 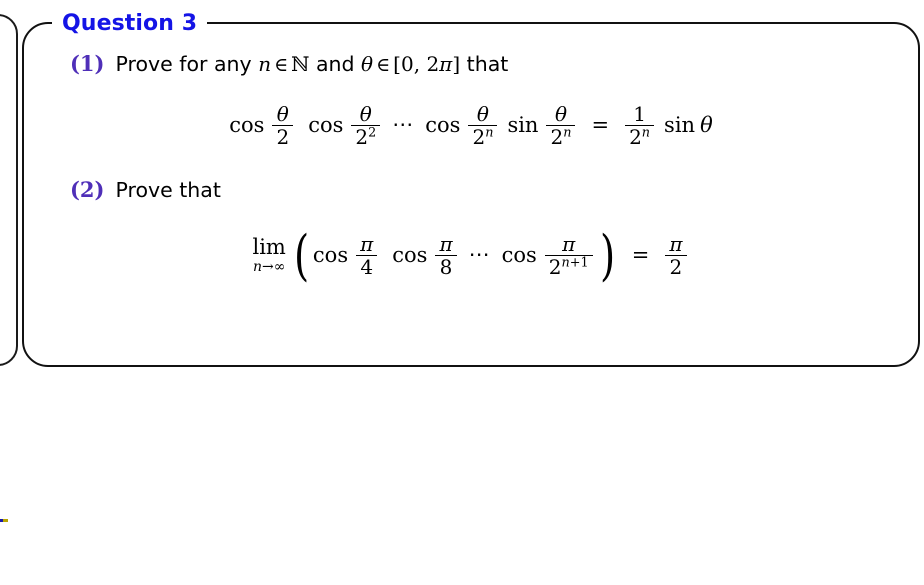 I want to click on eq2-lim-label: lim, so click(x=269, y=246).